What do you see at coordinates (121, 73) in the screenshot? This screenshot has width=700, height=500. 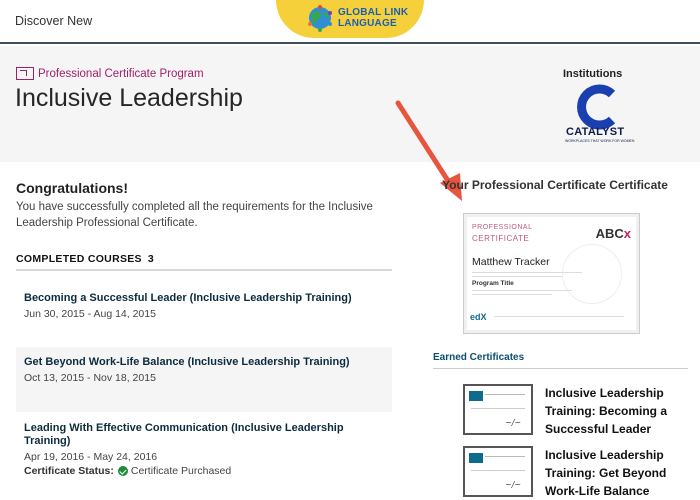 I see `program-type-label: Professional Certificate Program` at bounding box center [121, 73].